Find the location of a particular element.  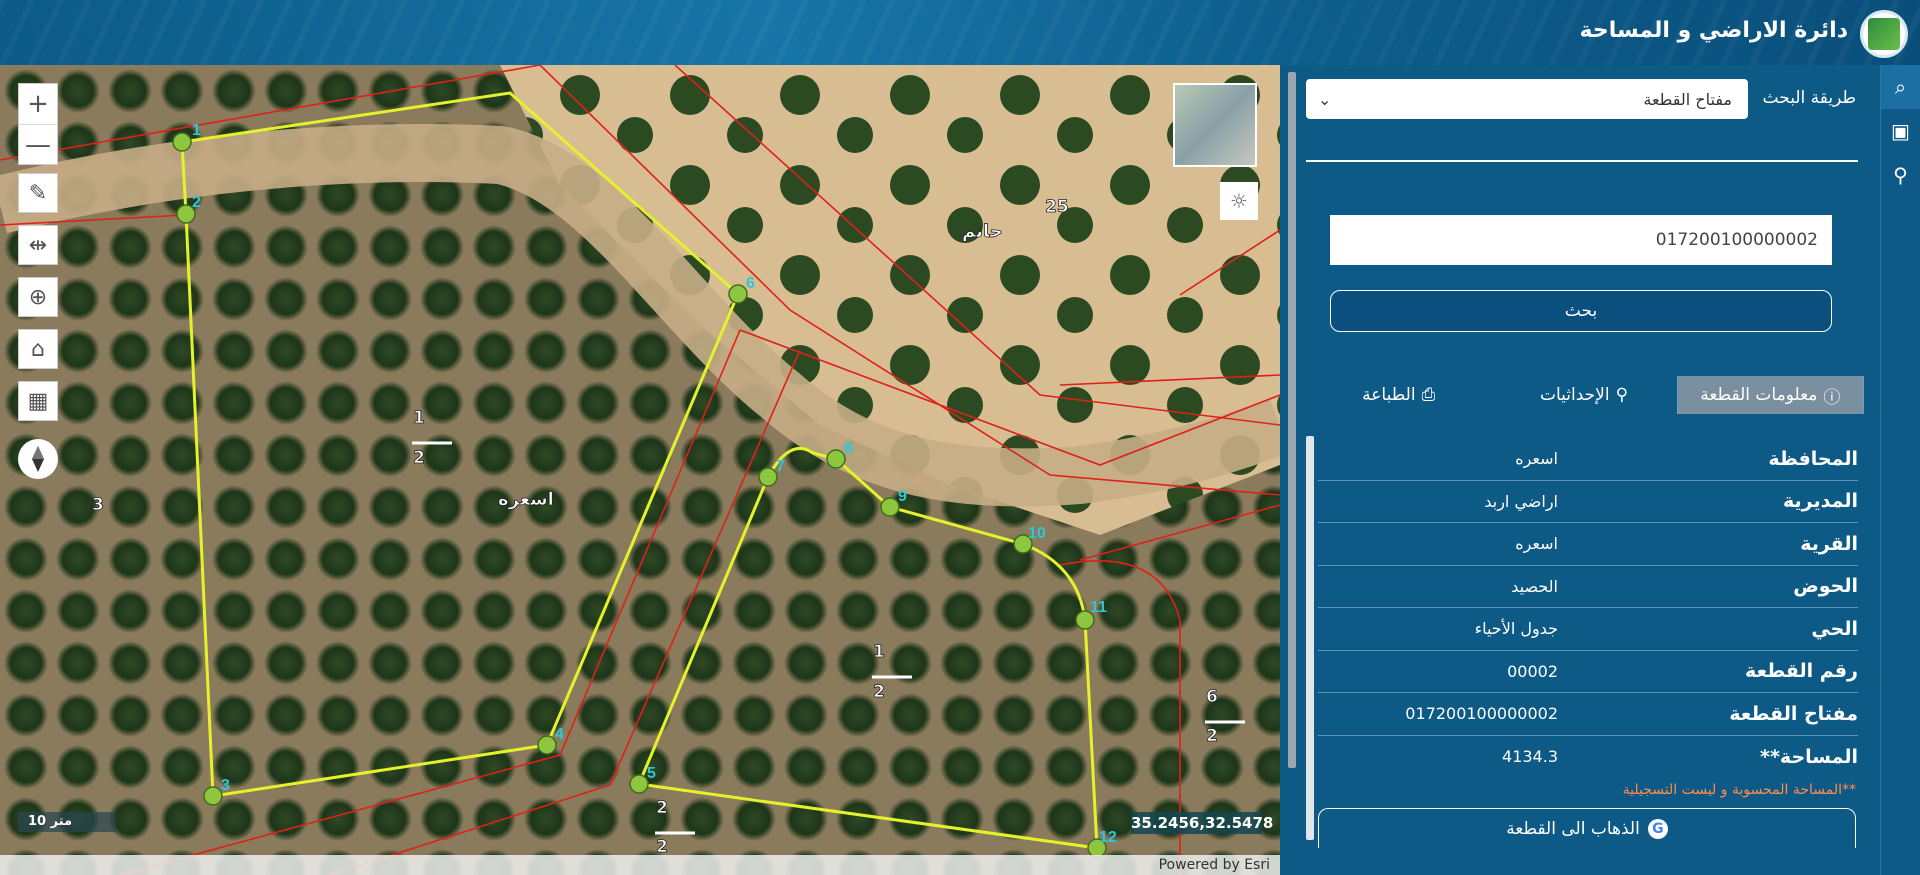

info-value: جدول الأحياء is located at coordinates (1516, 629).